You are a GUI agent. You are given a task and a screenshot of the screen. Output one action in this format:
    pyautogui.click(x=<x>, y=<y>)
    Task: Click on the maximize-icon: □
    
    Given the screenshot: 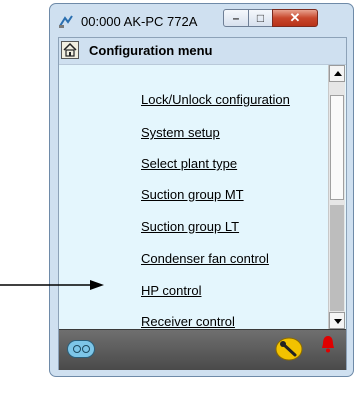 What is the action you would take?
    pyautogui.click(x=260, y=18)
    